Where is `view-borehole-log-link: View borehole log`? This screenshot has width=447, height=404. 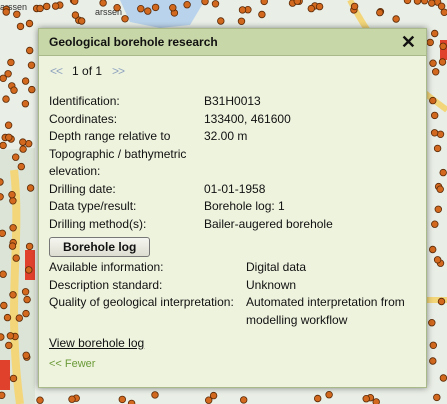
view-borehole-log-link: View borehole log is located at coordinates (96, 343).